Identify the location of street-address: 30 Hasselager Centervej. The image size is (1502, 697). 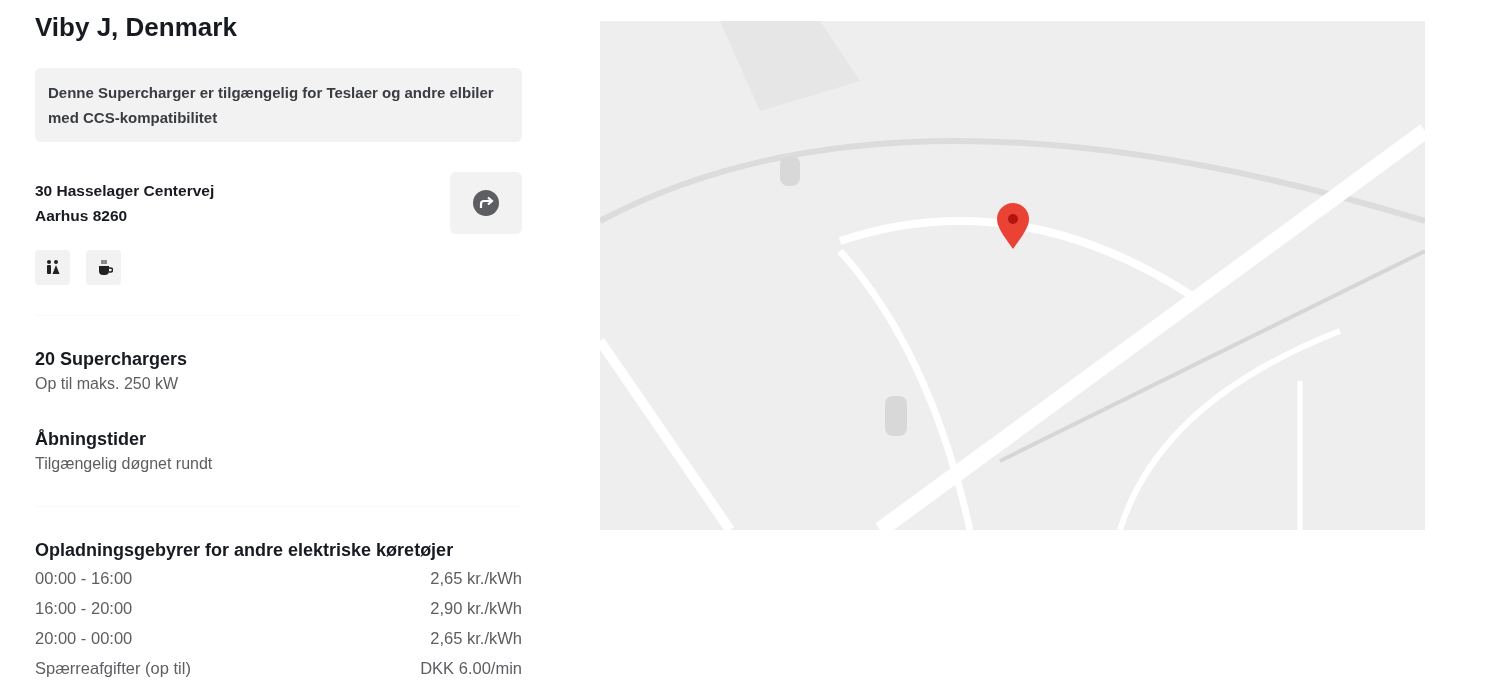
(125, 191).